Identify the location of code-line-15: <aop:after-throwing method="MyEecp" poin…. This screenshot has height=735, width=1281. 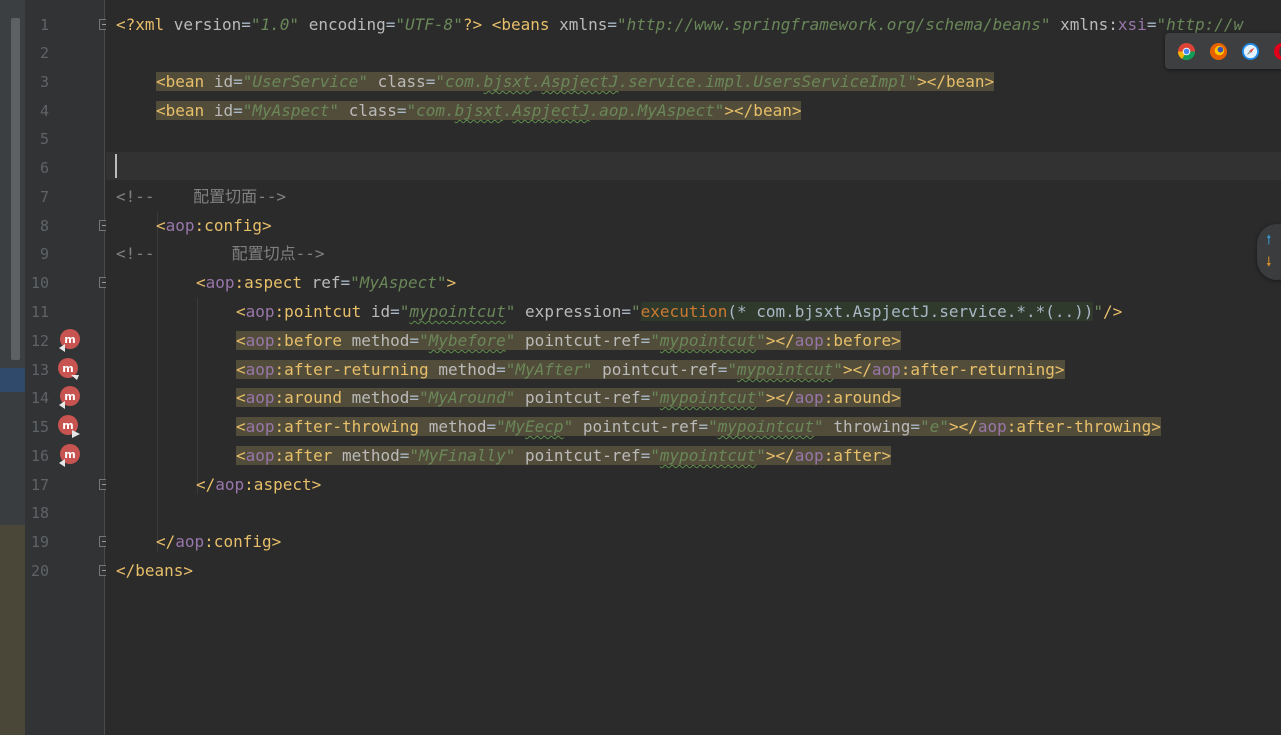
(698, 427).